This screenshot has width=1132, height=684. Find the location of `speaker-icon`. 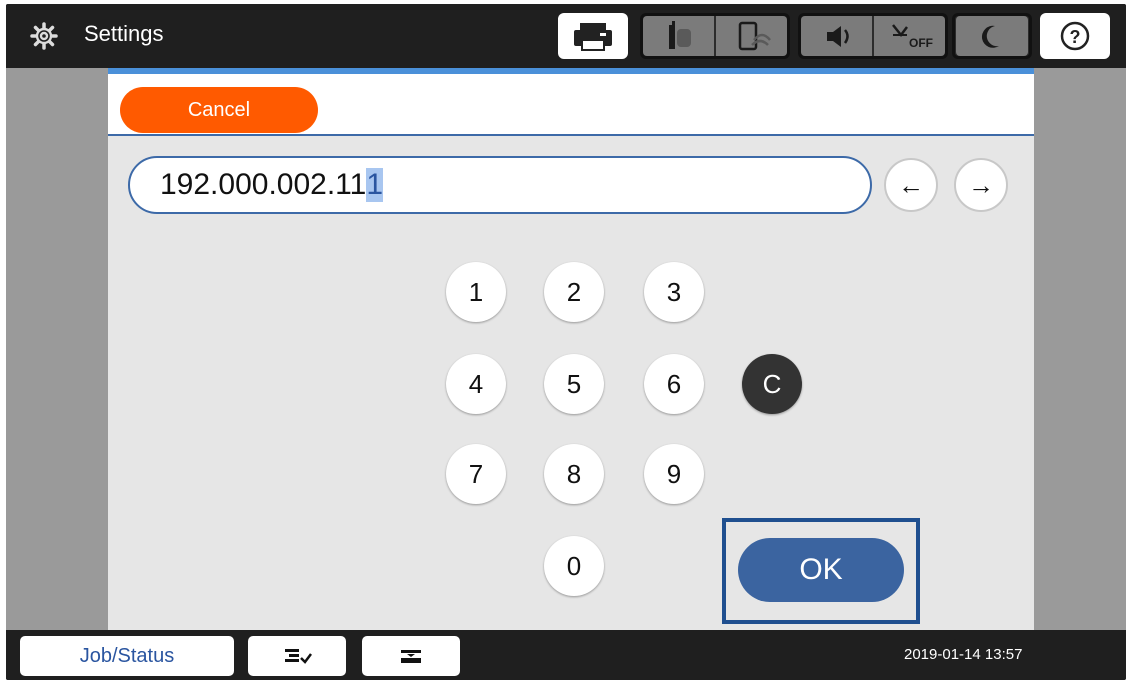

speaker-icon is located at coordinates (837, 36).